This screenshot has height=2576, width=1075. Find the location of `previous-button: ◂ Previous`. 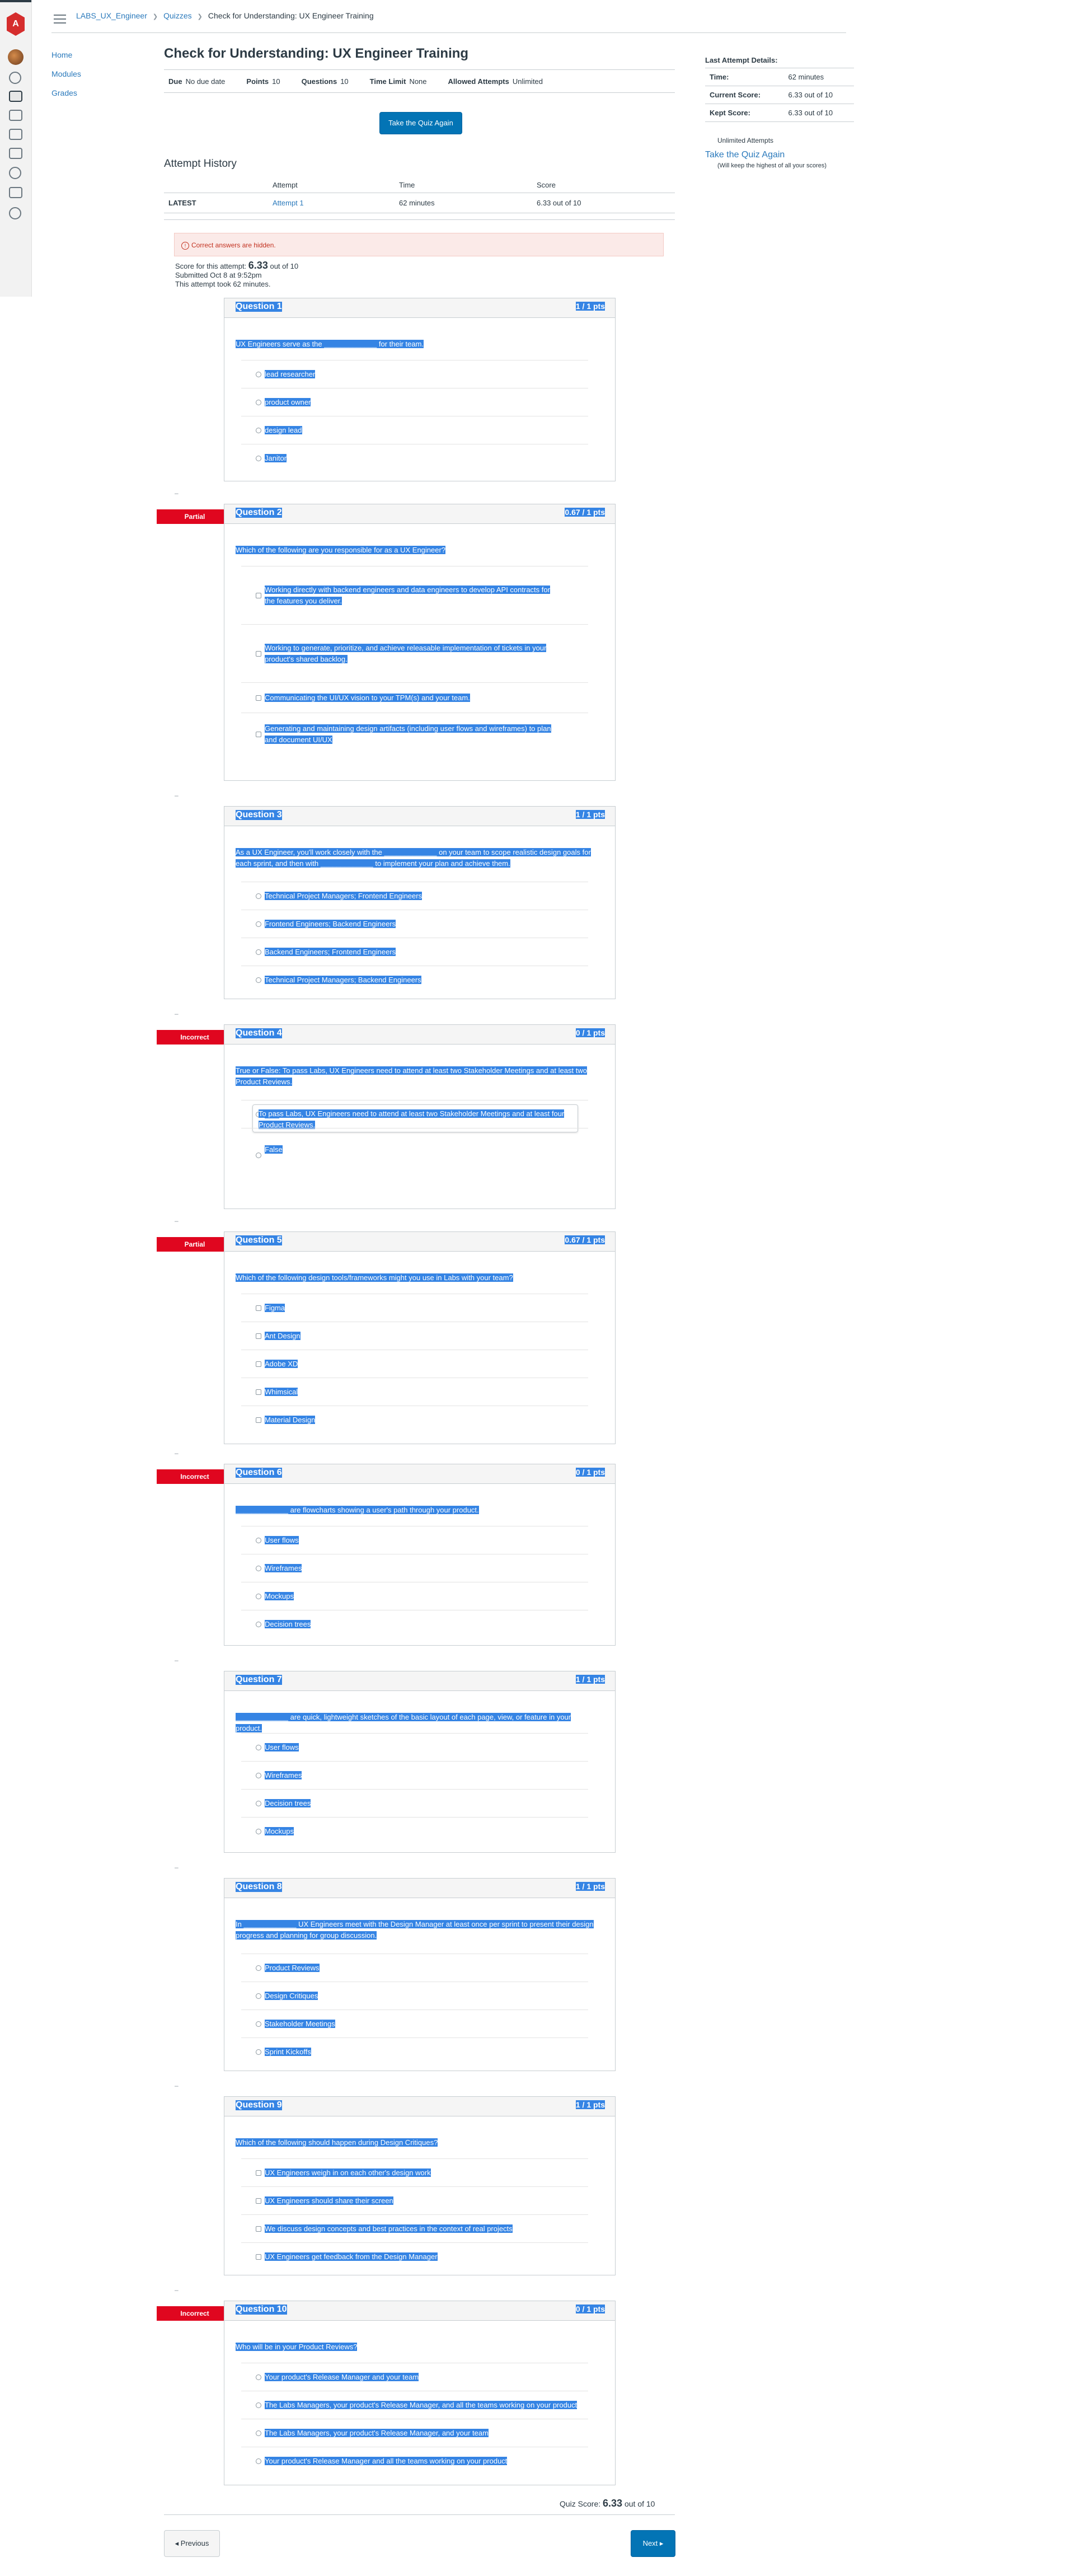

previous-button: ◂ Previous is located at coordinates (192, 2543).